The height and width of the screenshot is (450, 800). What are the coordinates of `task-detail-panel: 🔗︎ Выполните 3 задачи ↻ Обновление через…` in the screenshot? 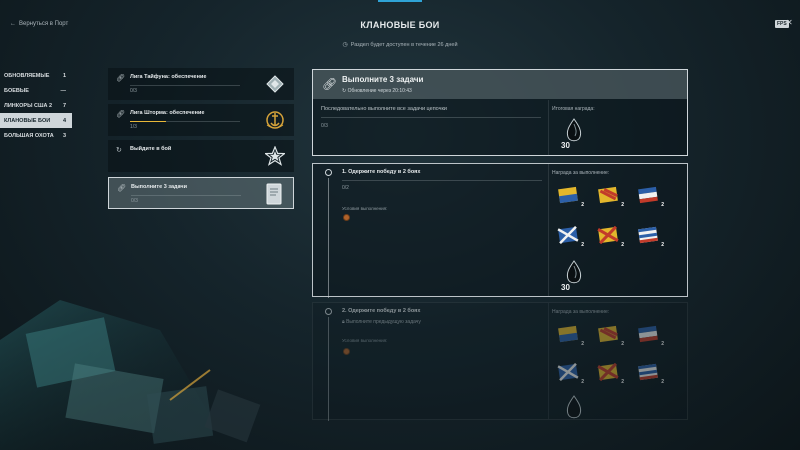 It's located at (500, 112).